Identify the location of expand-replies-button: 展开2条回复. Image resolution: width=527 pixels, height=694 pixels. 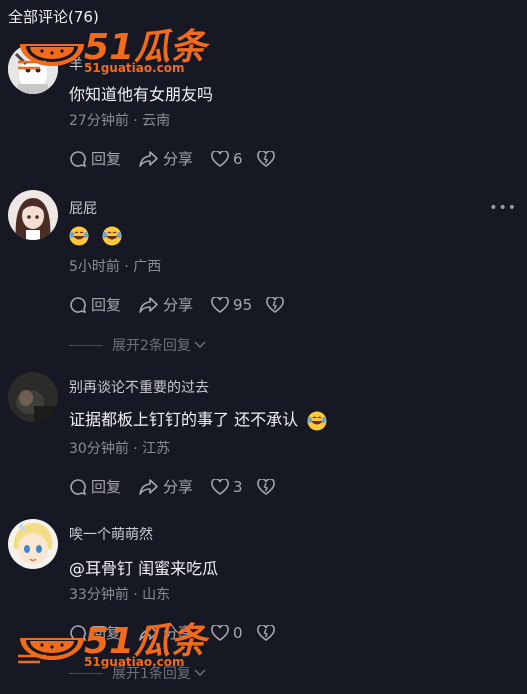
(138, 345).